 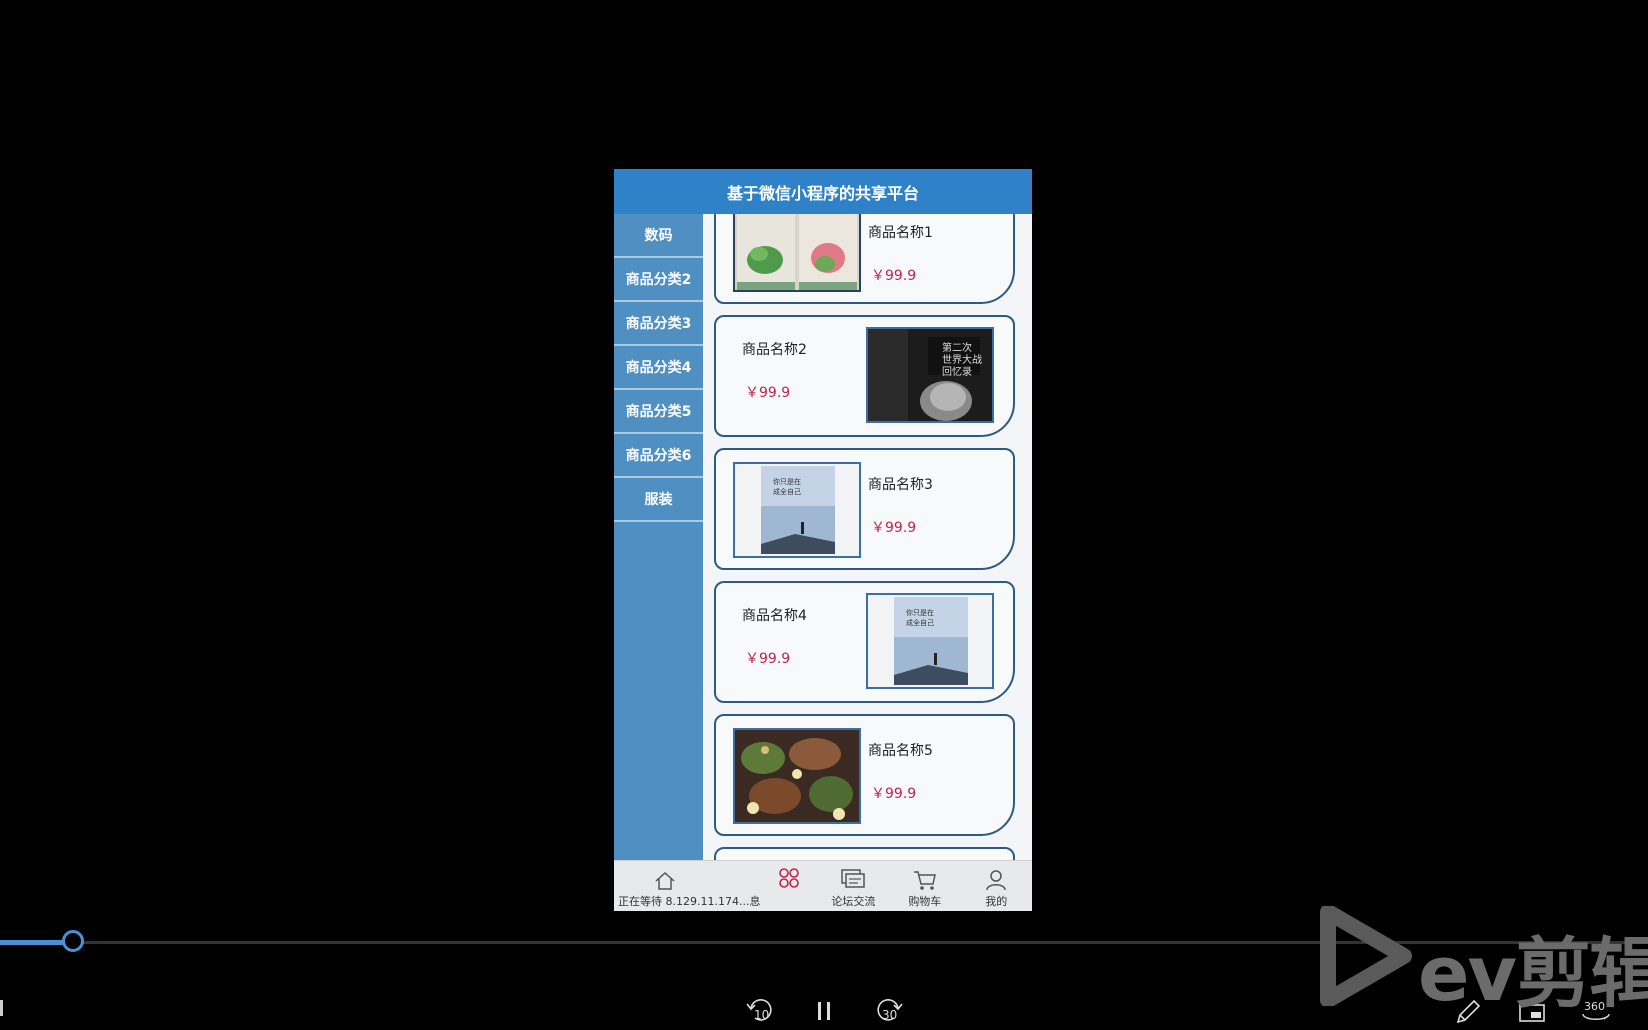 I want to click on product-image-3: 你只是在 成全自己, so click(x=797, y=510).